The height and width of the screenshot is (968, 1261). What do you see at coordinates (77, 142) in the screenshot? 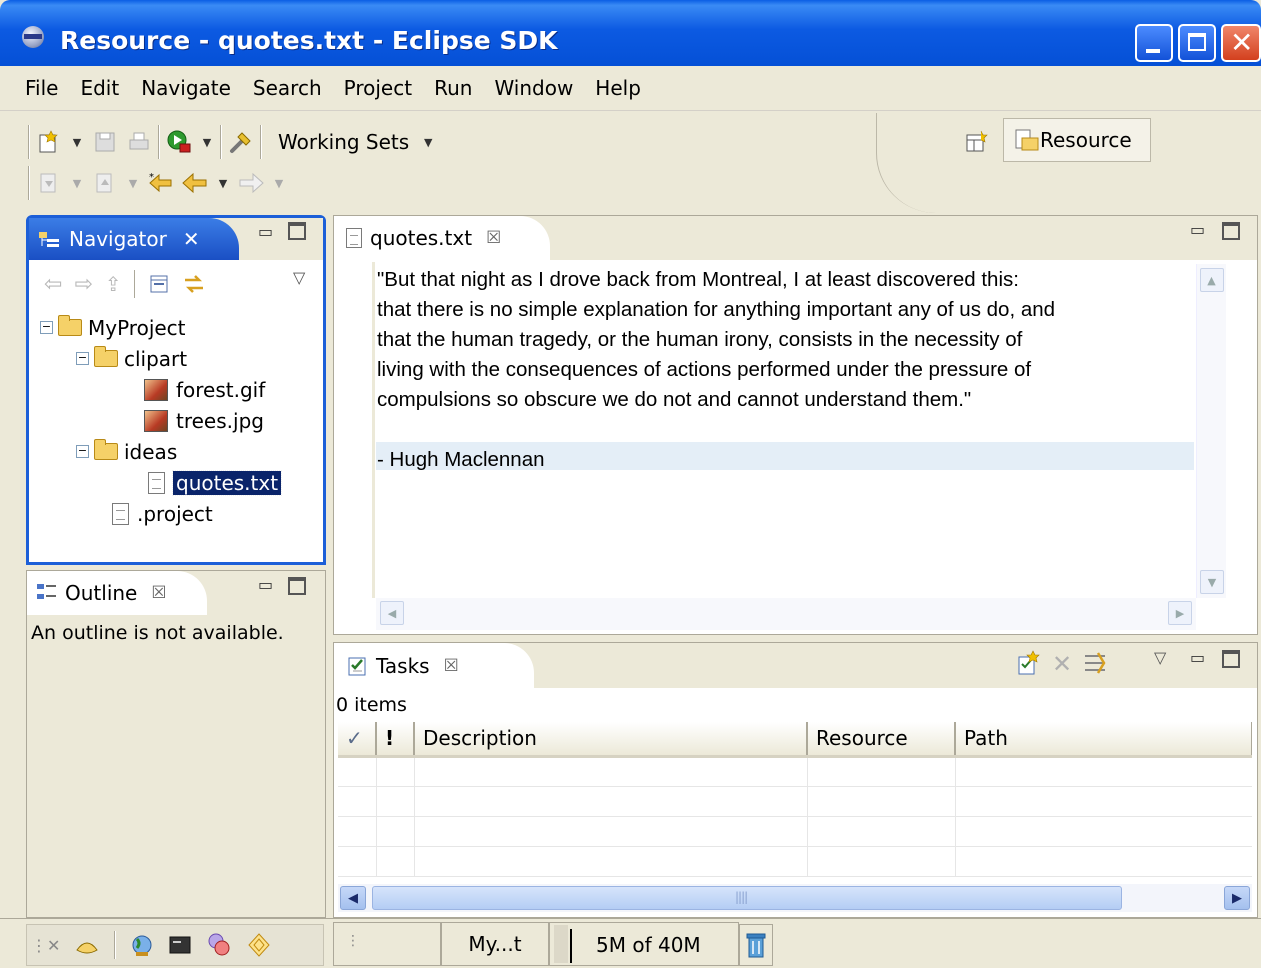
I see `new-dropdown-arrow: ▼` at bounding box center [77, 142].